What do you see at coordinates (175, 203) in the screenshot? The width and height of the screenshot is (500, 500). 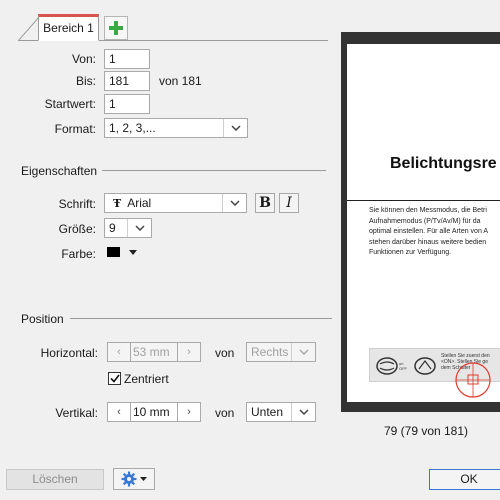 I see `font-dropdown: Ŧ Arial` at bounding box center [175, 203].